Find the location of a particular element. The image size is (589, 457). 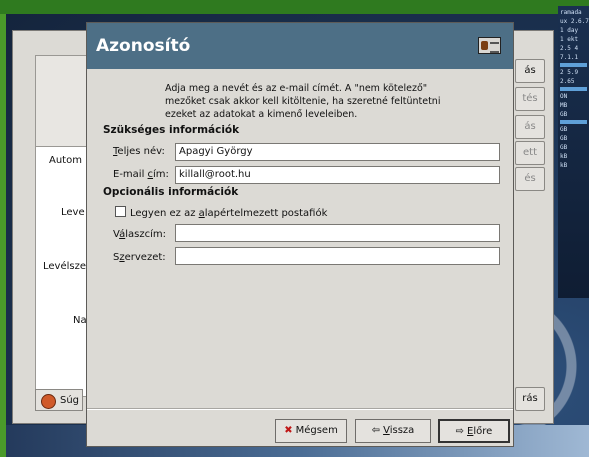

background-button: ett is located at coordinates (530, 153).